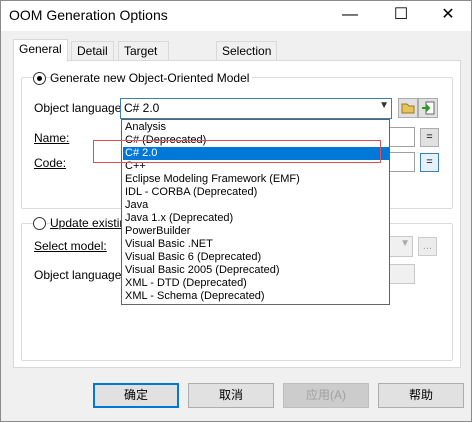 The width and height of the screenshot is (472, 422). I want to click on object-language-value: C# 2.0, so click(142, 108).